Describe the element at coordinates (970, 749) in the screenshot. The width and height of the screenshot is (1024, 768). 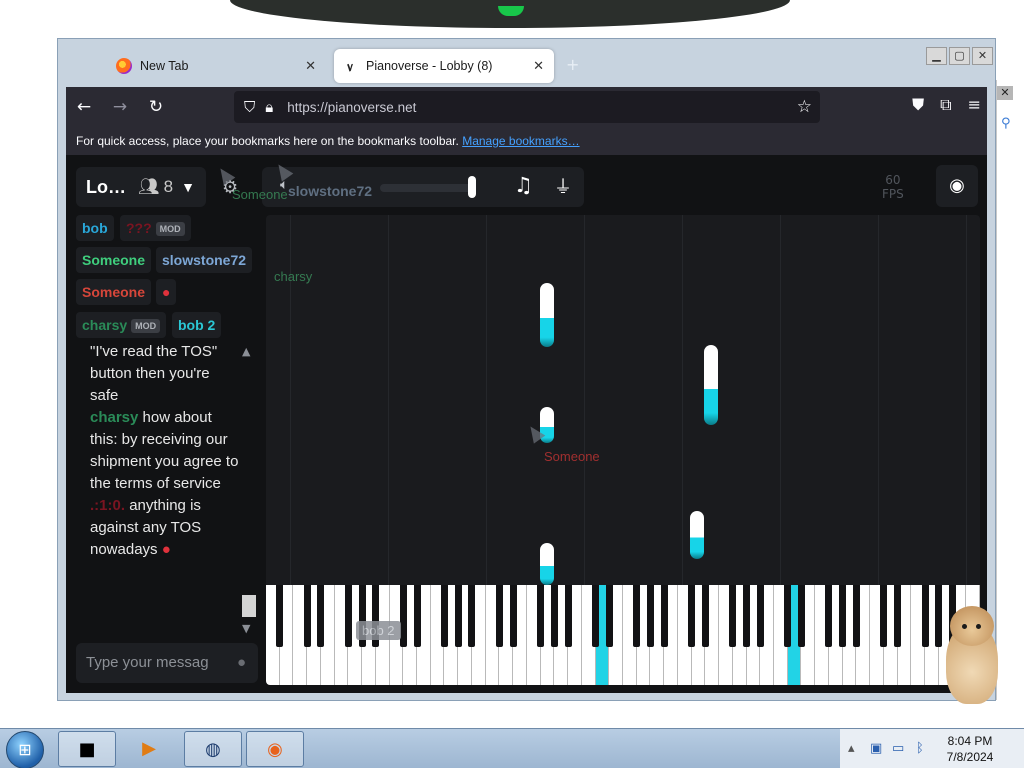
I see `clock: 8:04 PM 7/8/2024` at that location.